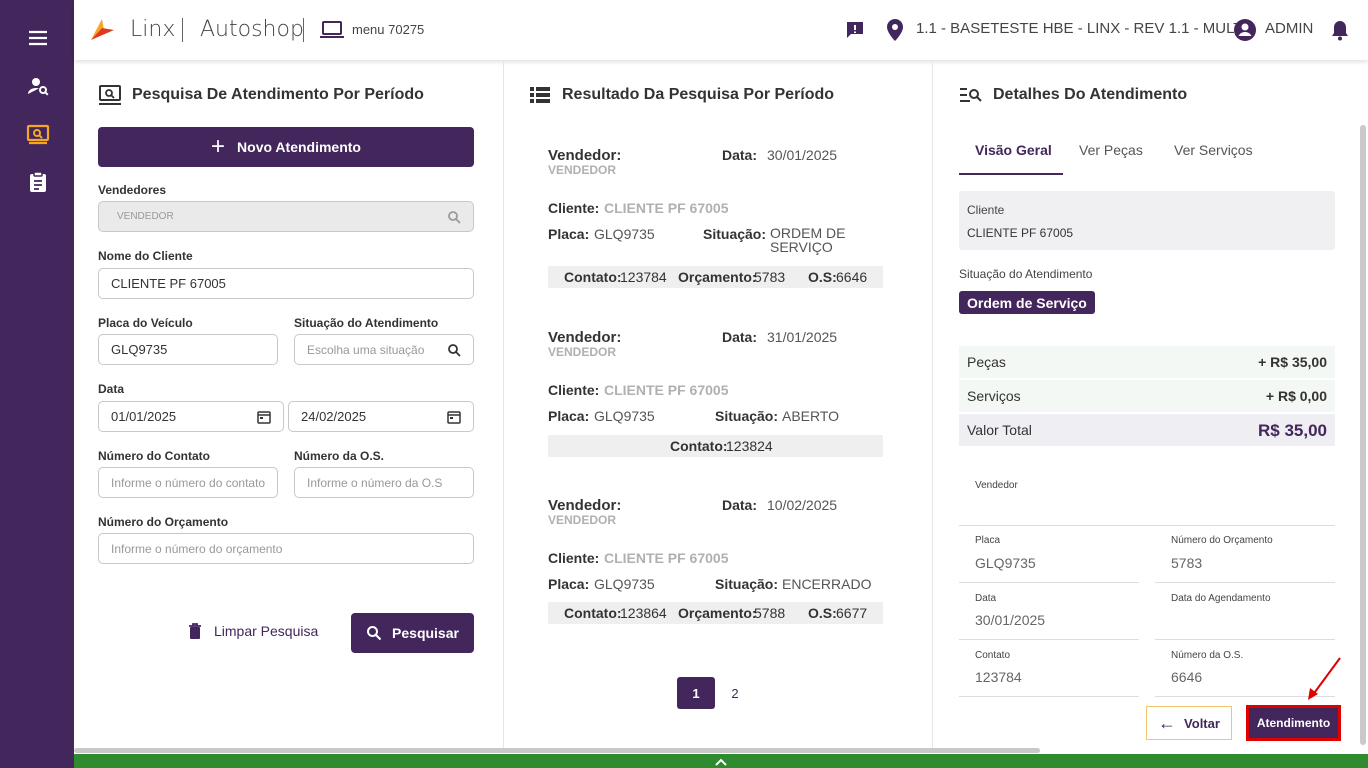  What do you see at coordinates (1187, 563) in the screenshot?
I see `num-orcamento-value: 5783` at bounding box center [1187, 563].